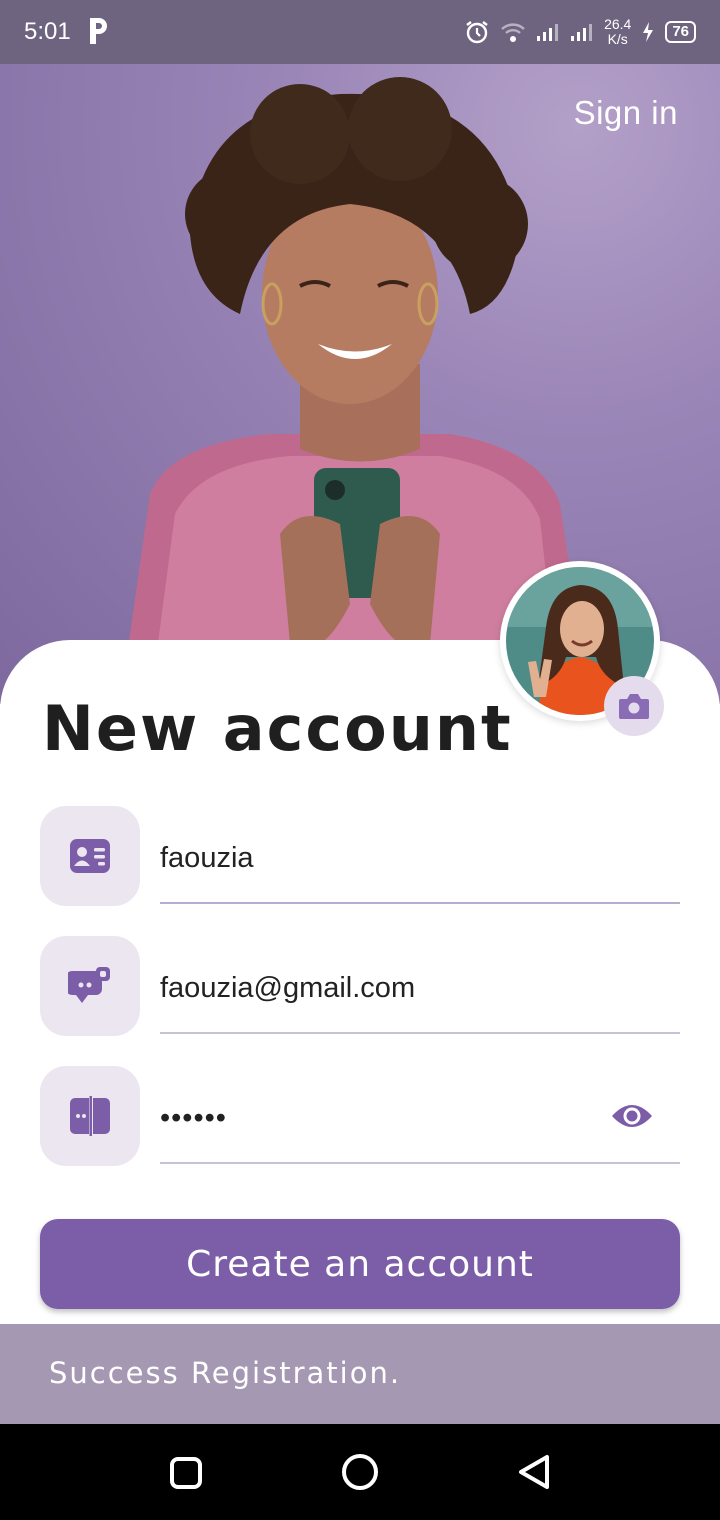 This screenshot has height=1520, width=720. What do you see at coordinates (186, 1473) in the screenshot?
I see `recent-apps-icon` at bounding box center [186, 1473].